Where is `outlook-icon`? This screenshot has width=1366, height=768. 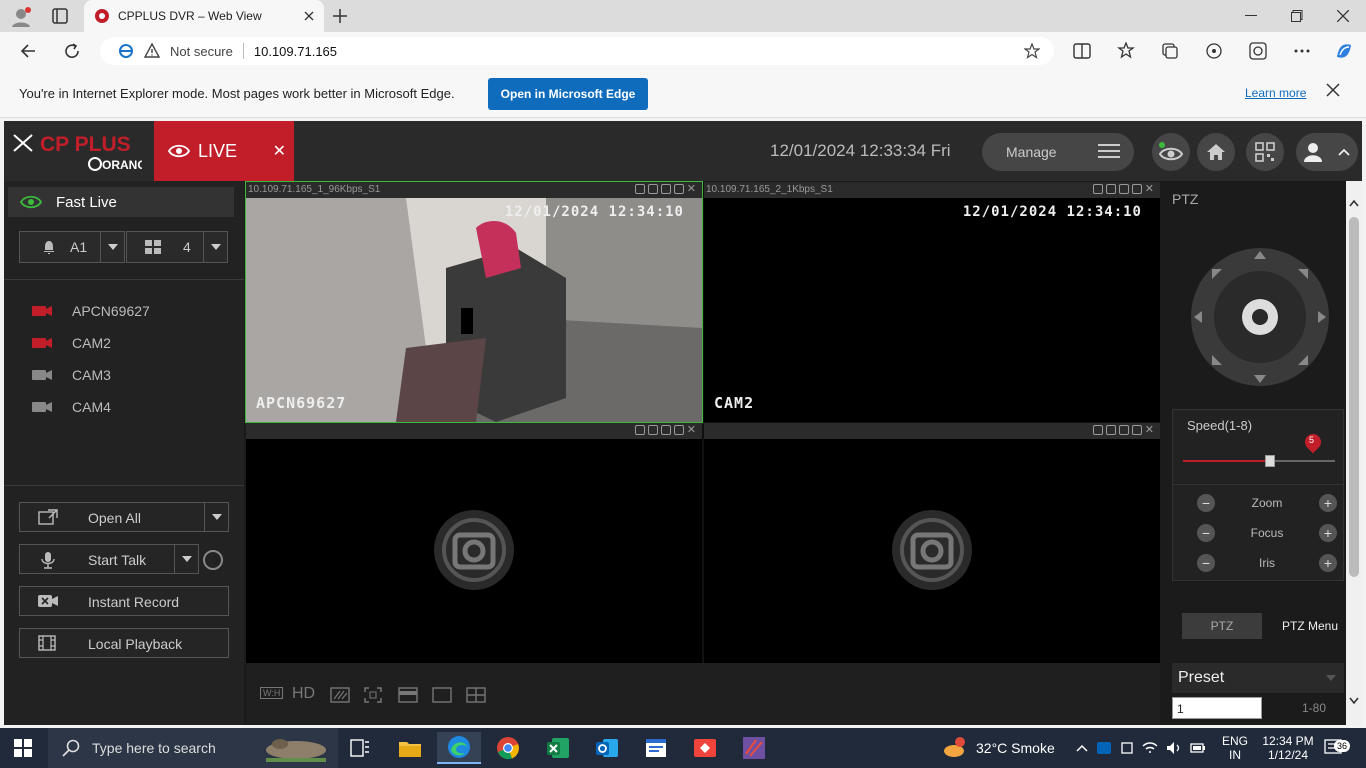 outlook-icon is located at coordinates (607, 748).